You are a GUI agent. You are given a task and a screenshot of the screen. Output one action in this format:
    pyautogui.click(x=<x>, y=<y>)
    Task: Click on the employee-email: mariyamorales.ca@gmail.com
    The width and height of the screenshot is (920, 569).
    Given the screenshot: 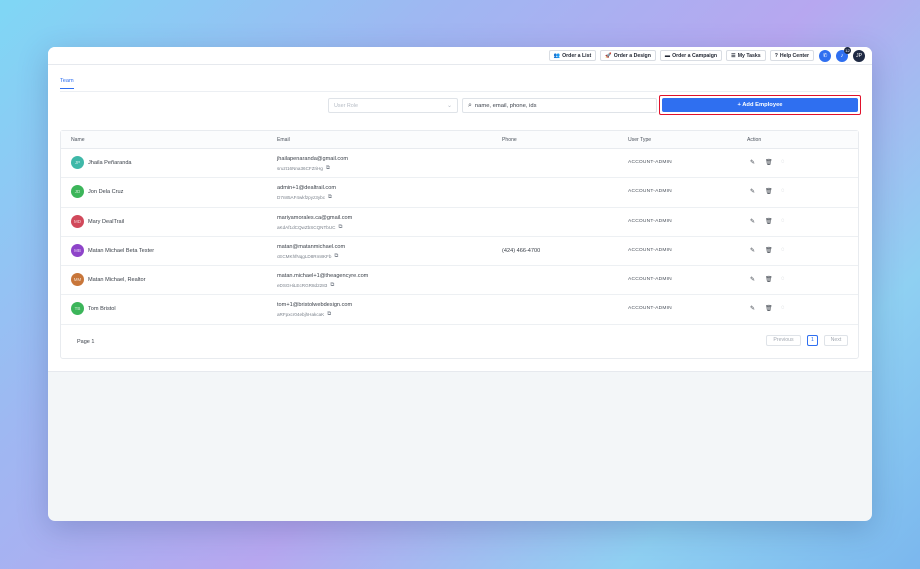 What is the action you would take?
    pyautogui.click(x=315, y=217)
    